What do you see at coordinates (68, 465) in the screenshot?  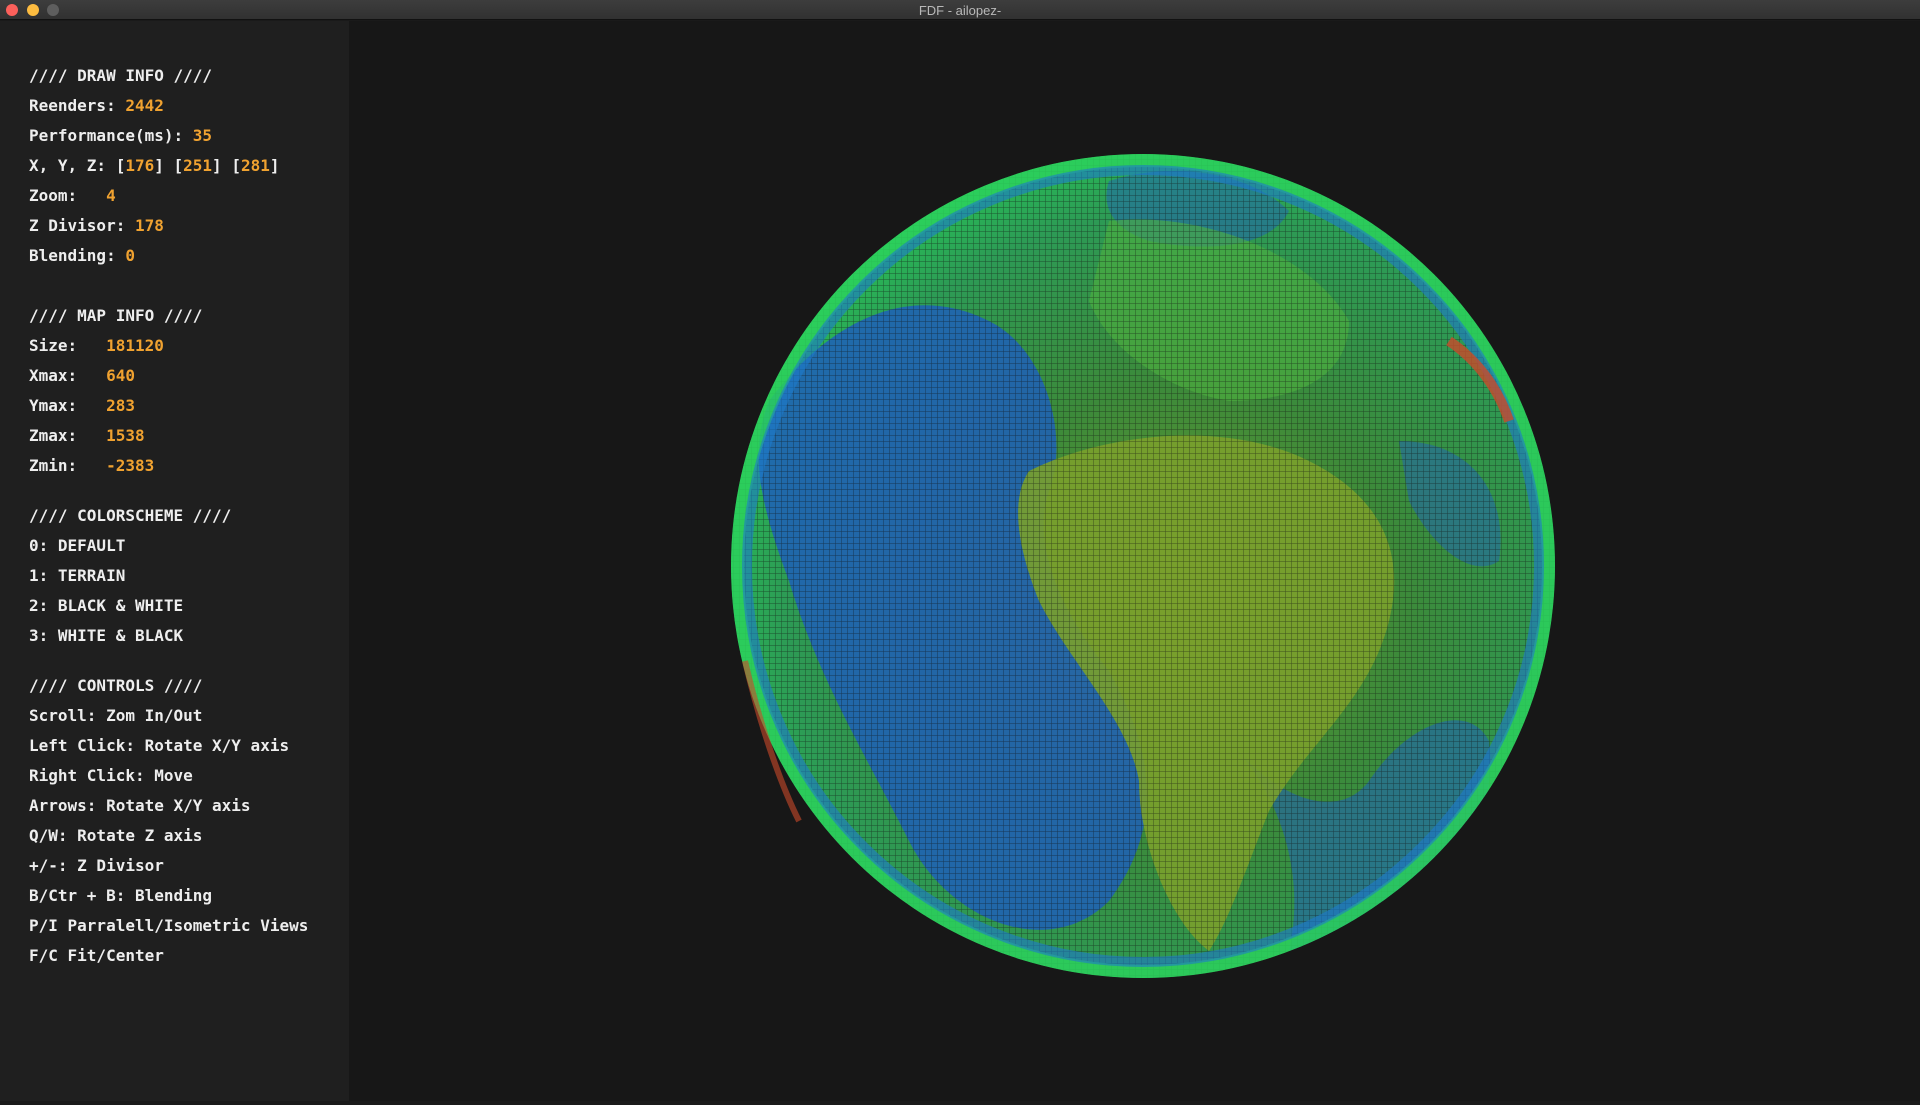 I see `zmin-label: Zmin:` at bounding box center [68, 465].